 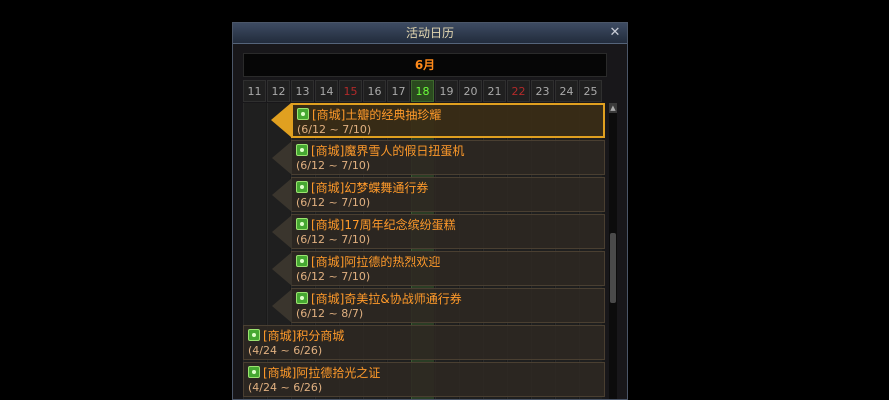 I want to click on event-item: [商城]阿拉德的热烈欢迎 (6/12 ~ 7/10), so click(x=438, y=268).